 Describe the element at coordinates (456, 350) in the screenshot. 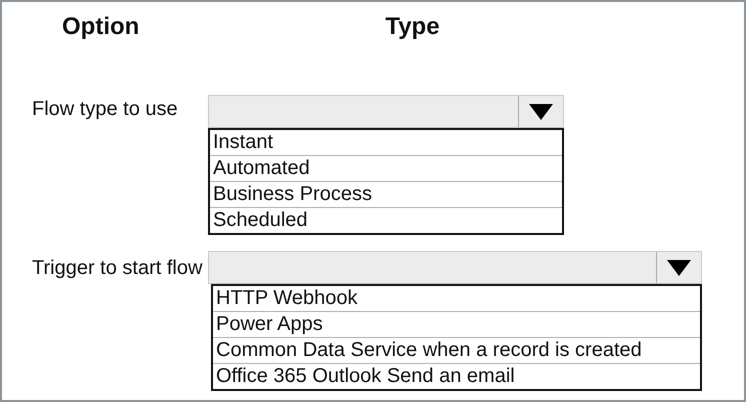

I see `dropdown-option: Common Data Service when a record is created` at that location.